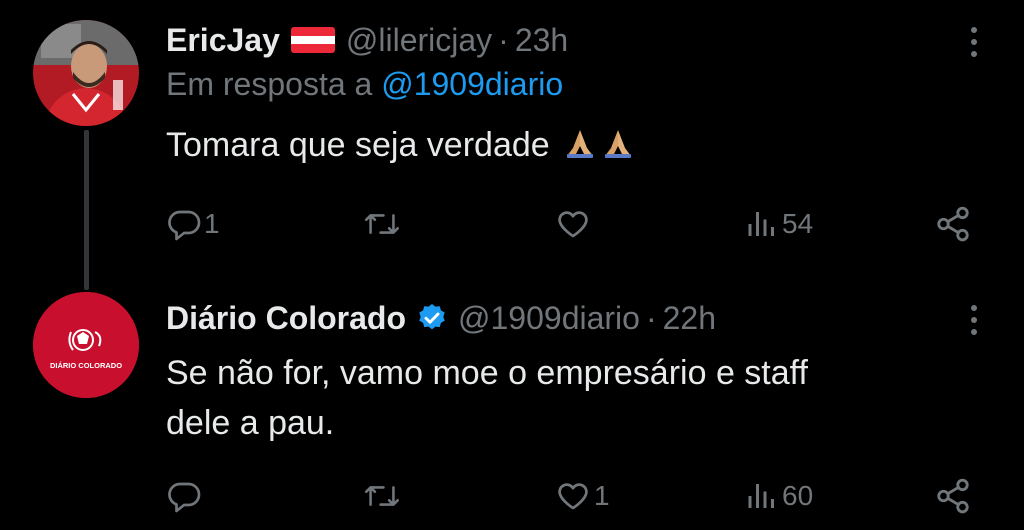 The height and width of the screenshot is (530, 1024). What do you see at coordinates (358, 145) in the screenshot?
I see `tweet-text-content: Tomara que seja verdade` at bounding box center [358, 145].